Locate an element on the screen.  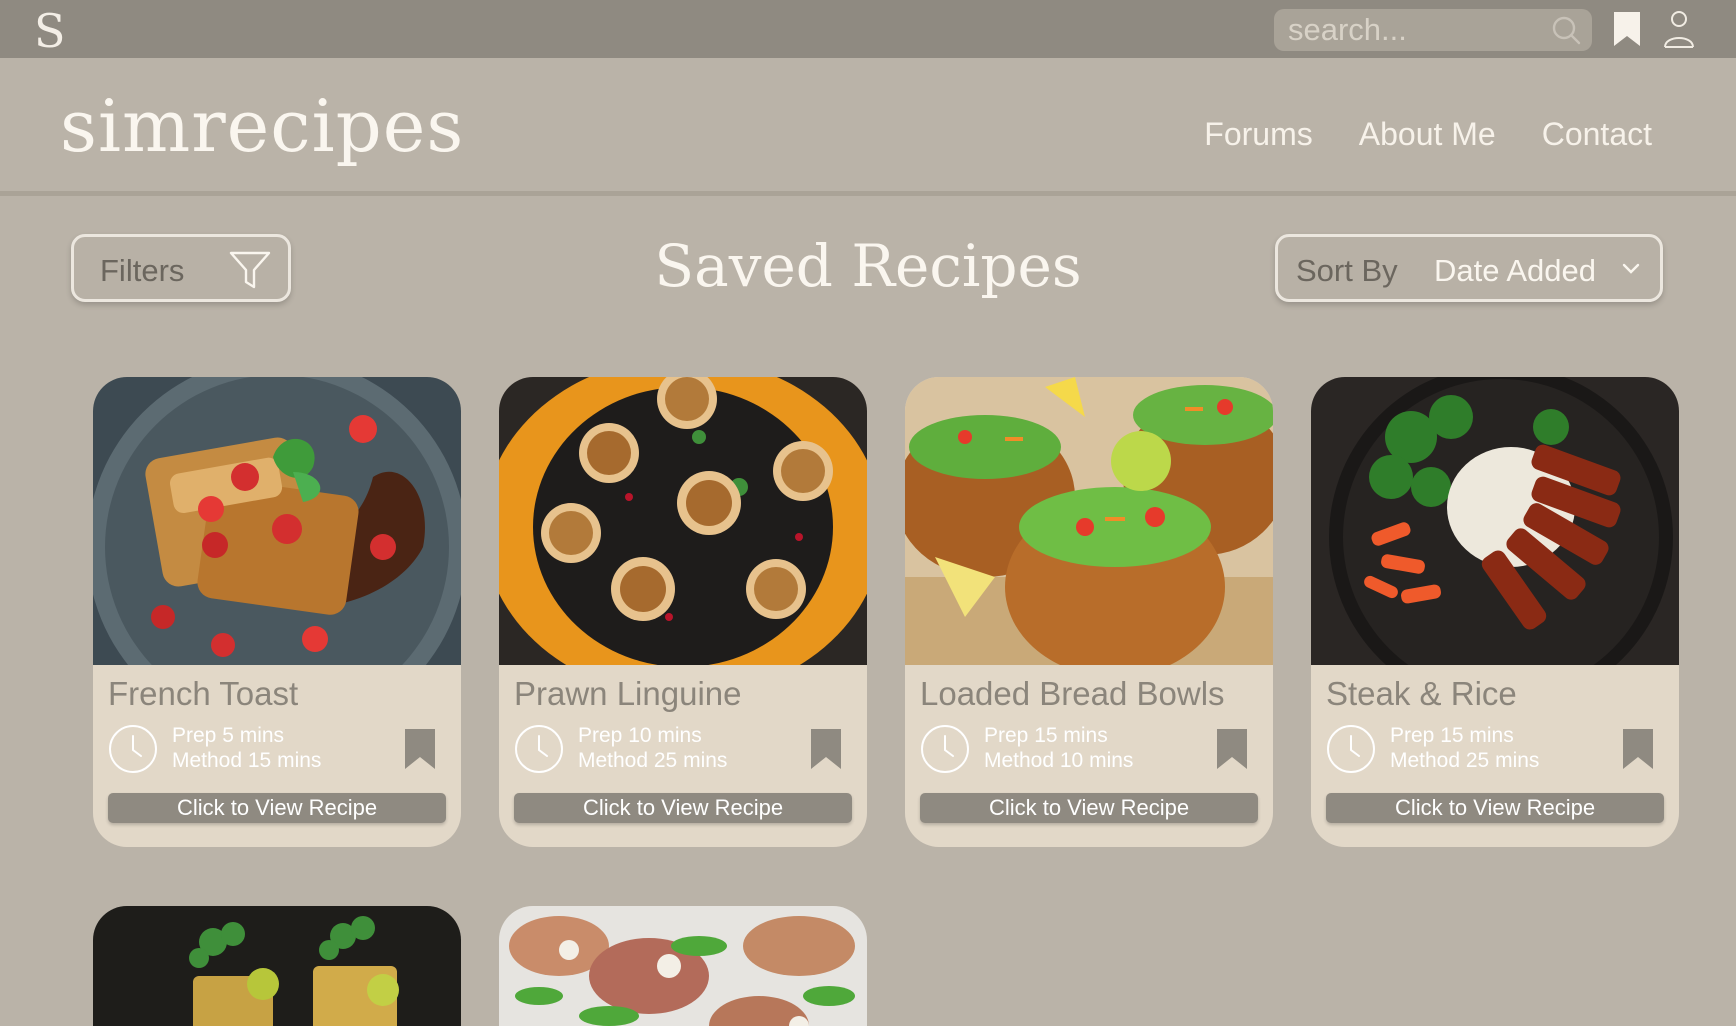
sort-value: Date Added is located at coordinates (1515, 270).